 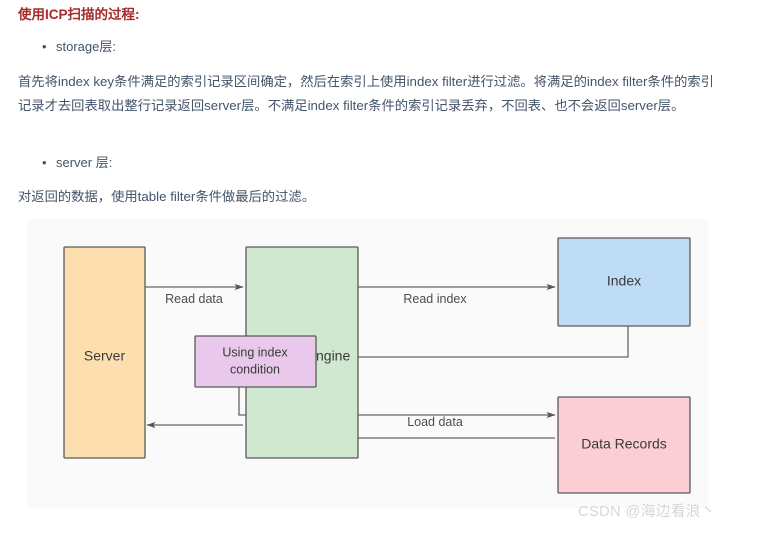 I want to click on list-item-label: server 层:, so click(x=84, y=162).